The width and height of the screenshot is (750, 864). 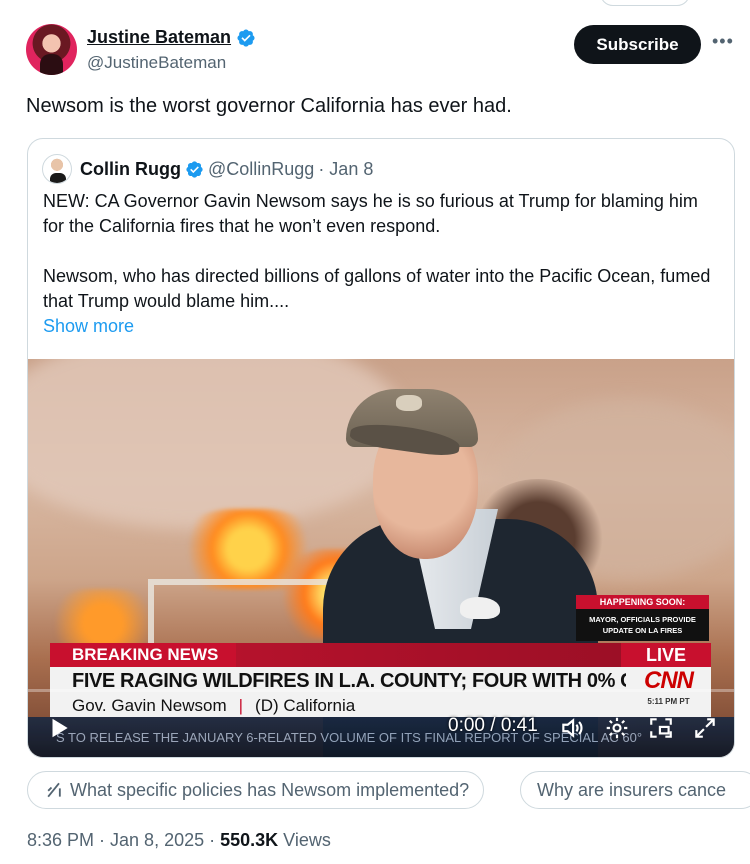 What do you see at coordinates (59, 728) in the screenshot?
I see `play-icon` at bounding box center [59, 728].